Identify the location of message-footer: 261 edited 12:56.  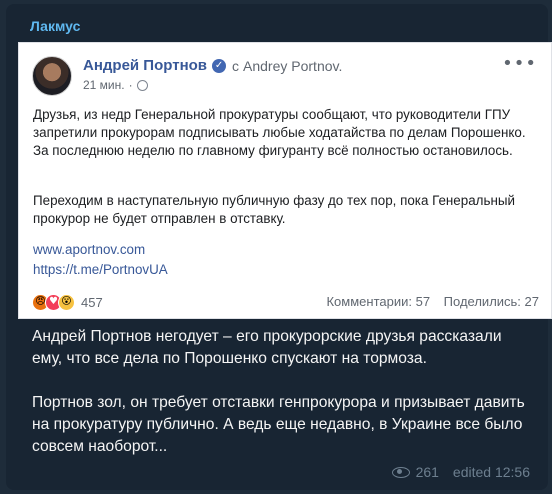
(460, 472).